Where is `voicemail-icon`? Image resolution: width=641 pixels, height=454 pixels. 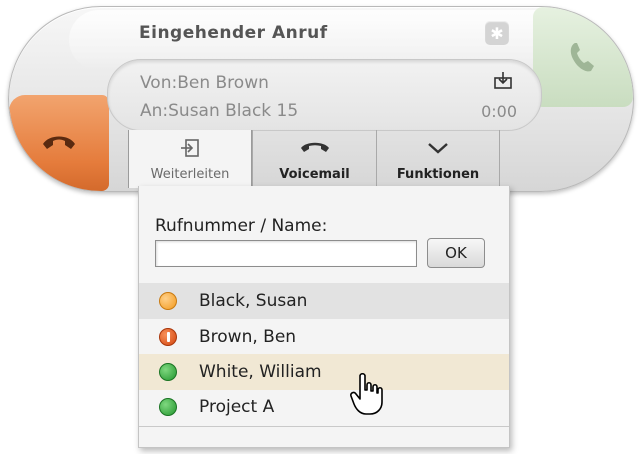 voicemail-icon is located at coordinates (314, 147).